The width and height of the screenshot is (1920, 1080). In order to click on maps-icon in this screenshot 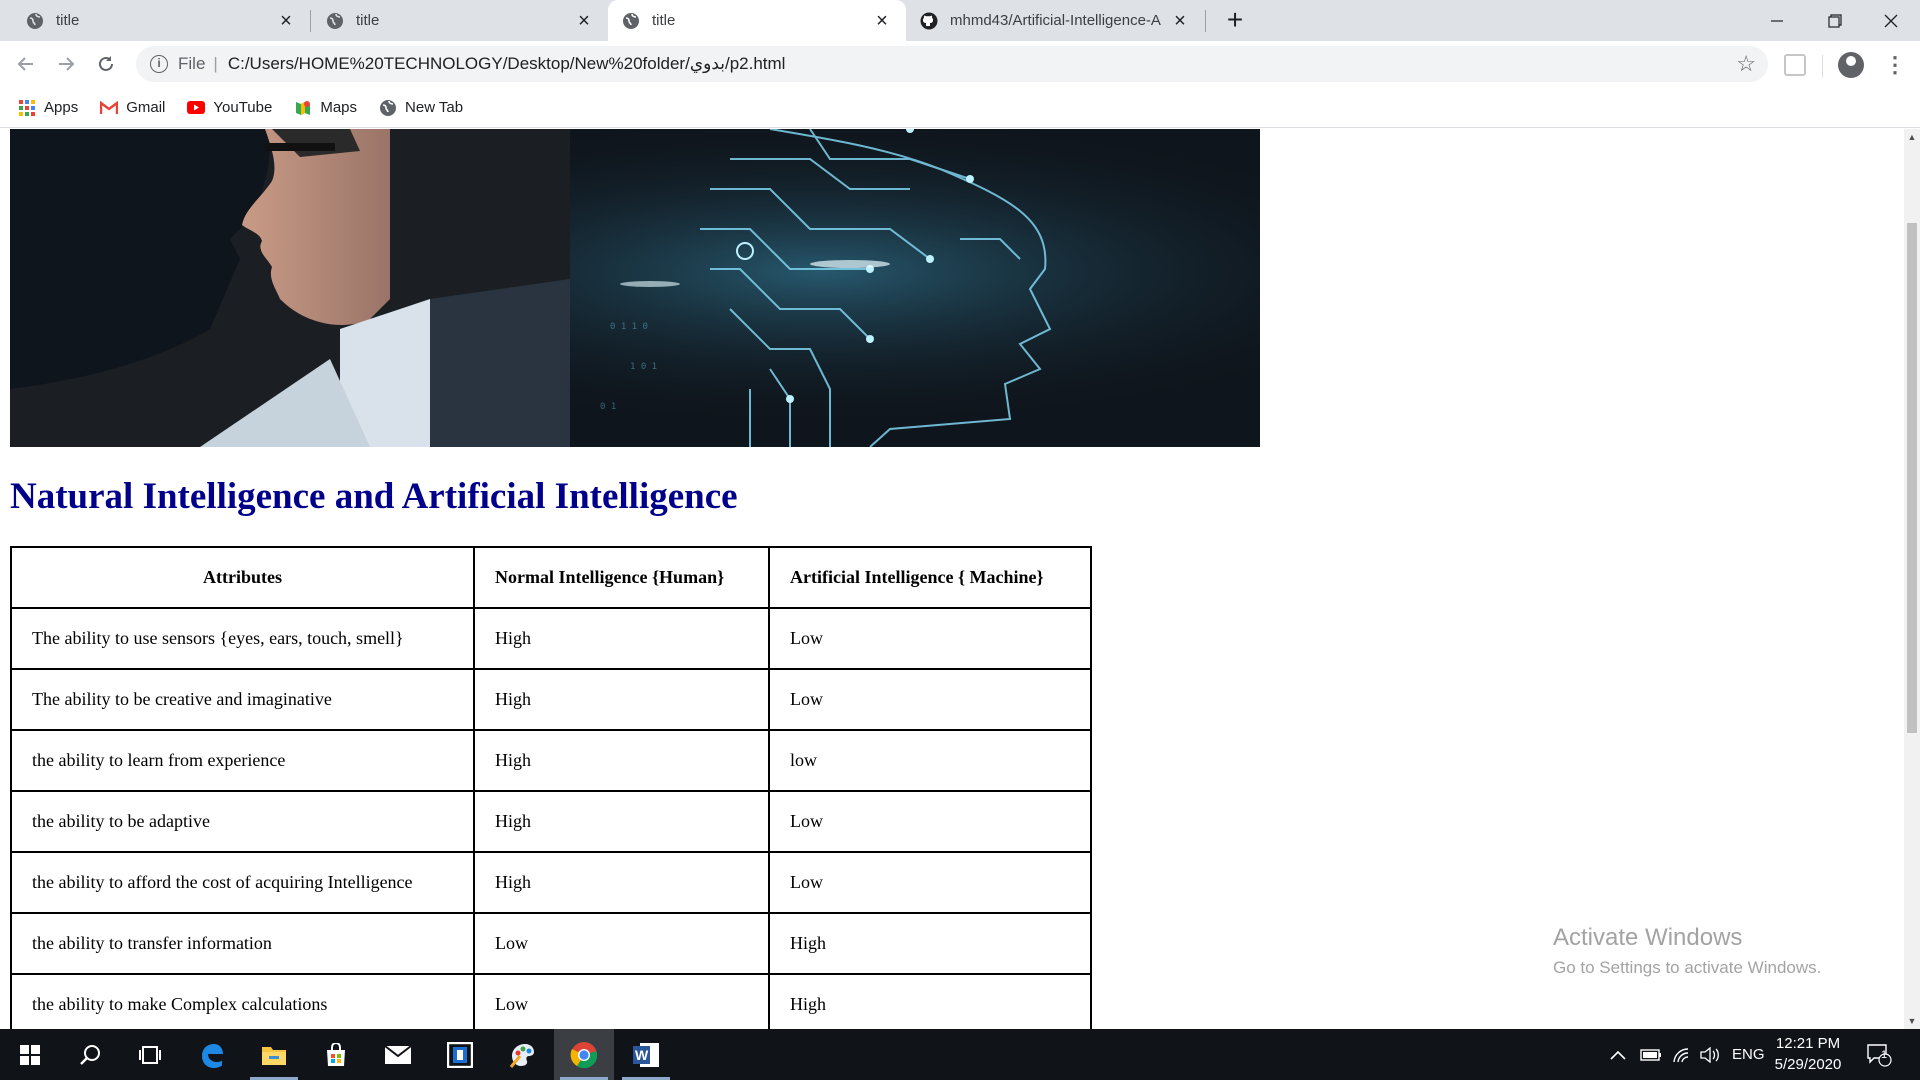, I will do `click(303, 108)`.